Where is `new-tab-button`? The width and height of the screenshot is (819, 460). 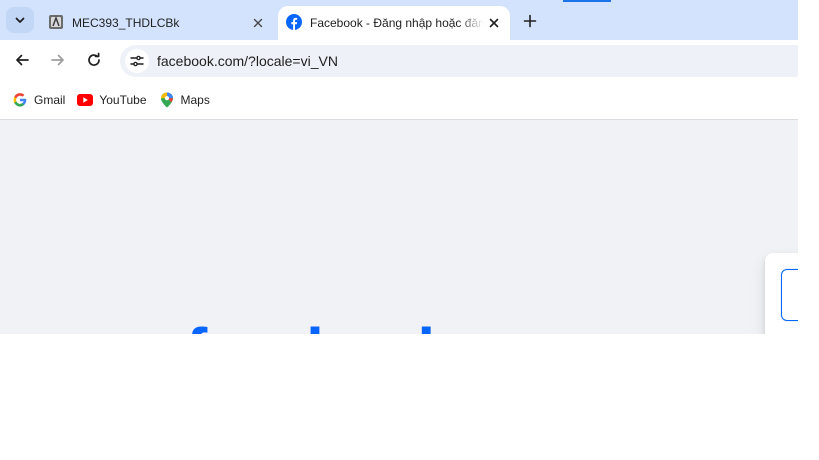
new-tab-button is located at coordinates (530, 21).